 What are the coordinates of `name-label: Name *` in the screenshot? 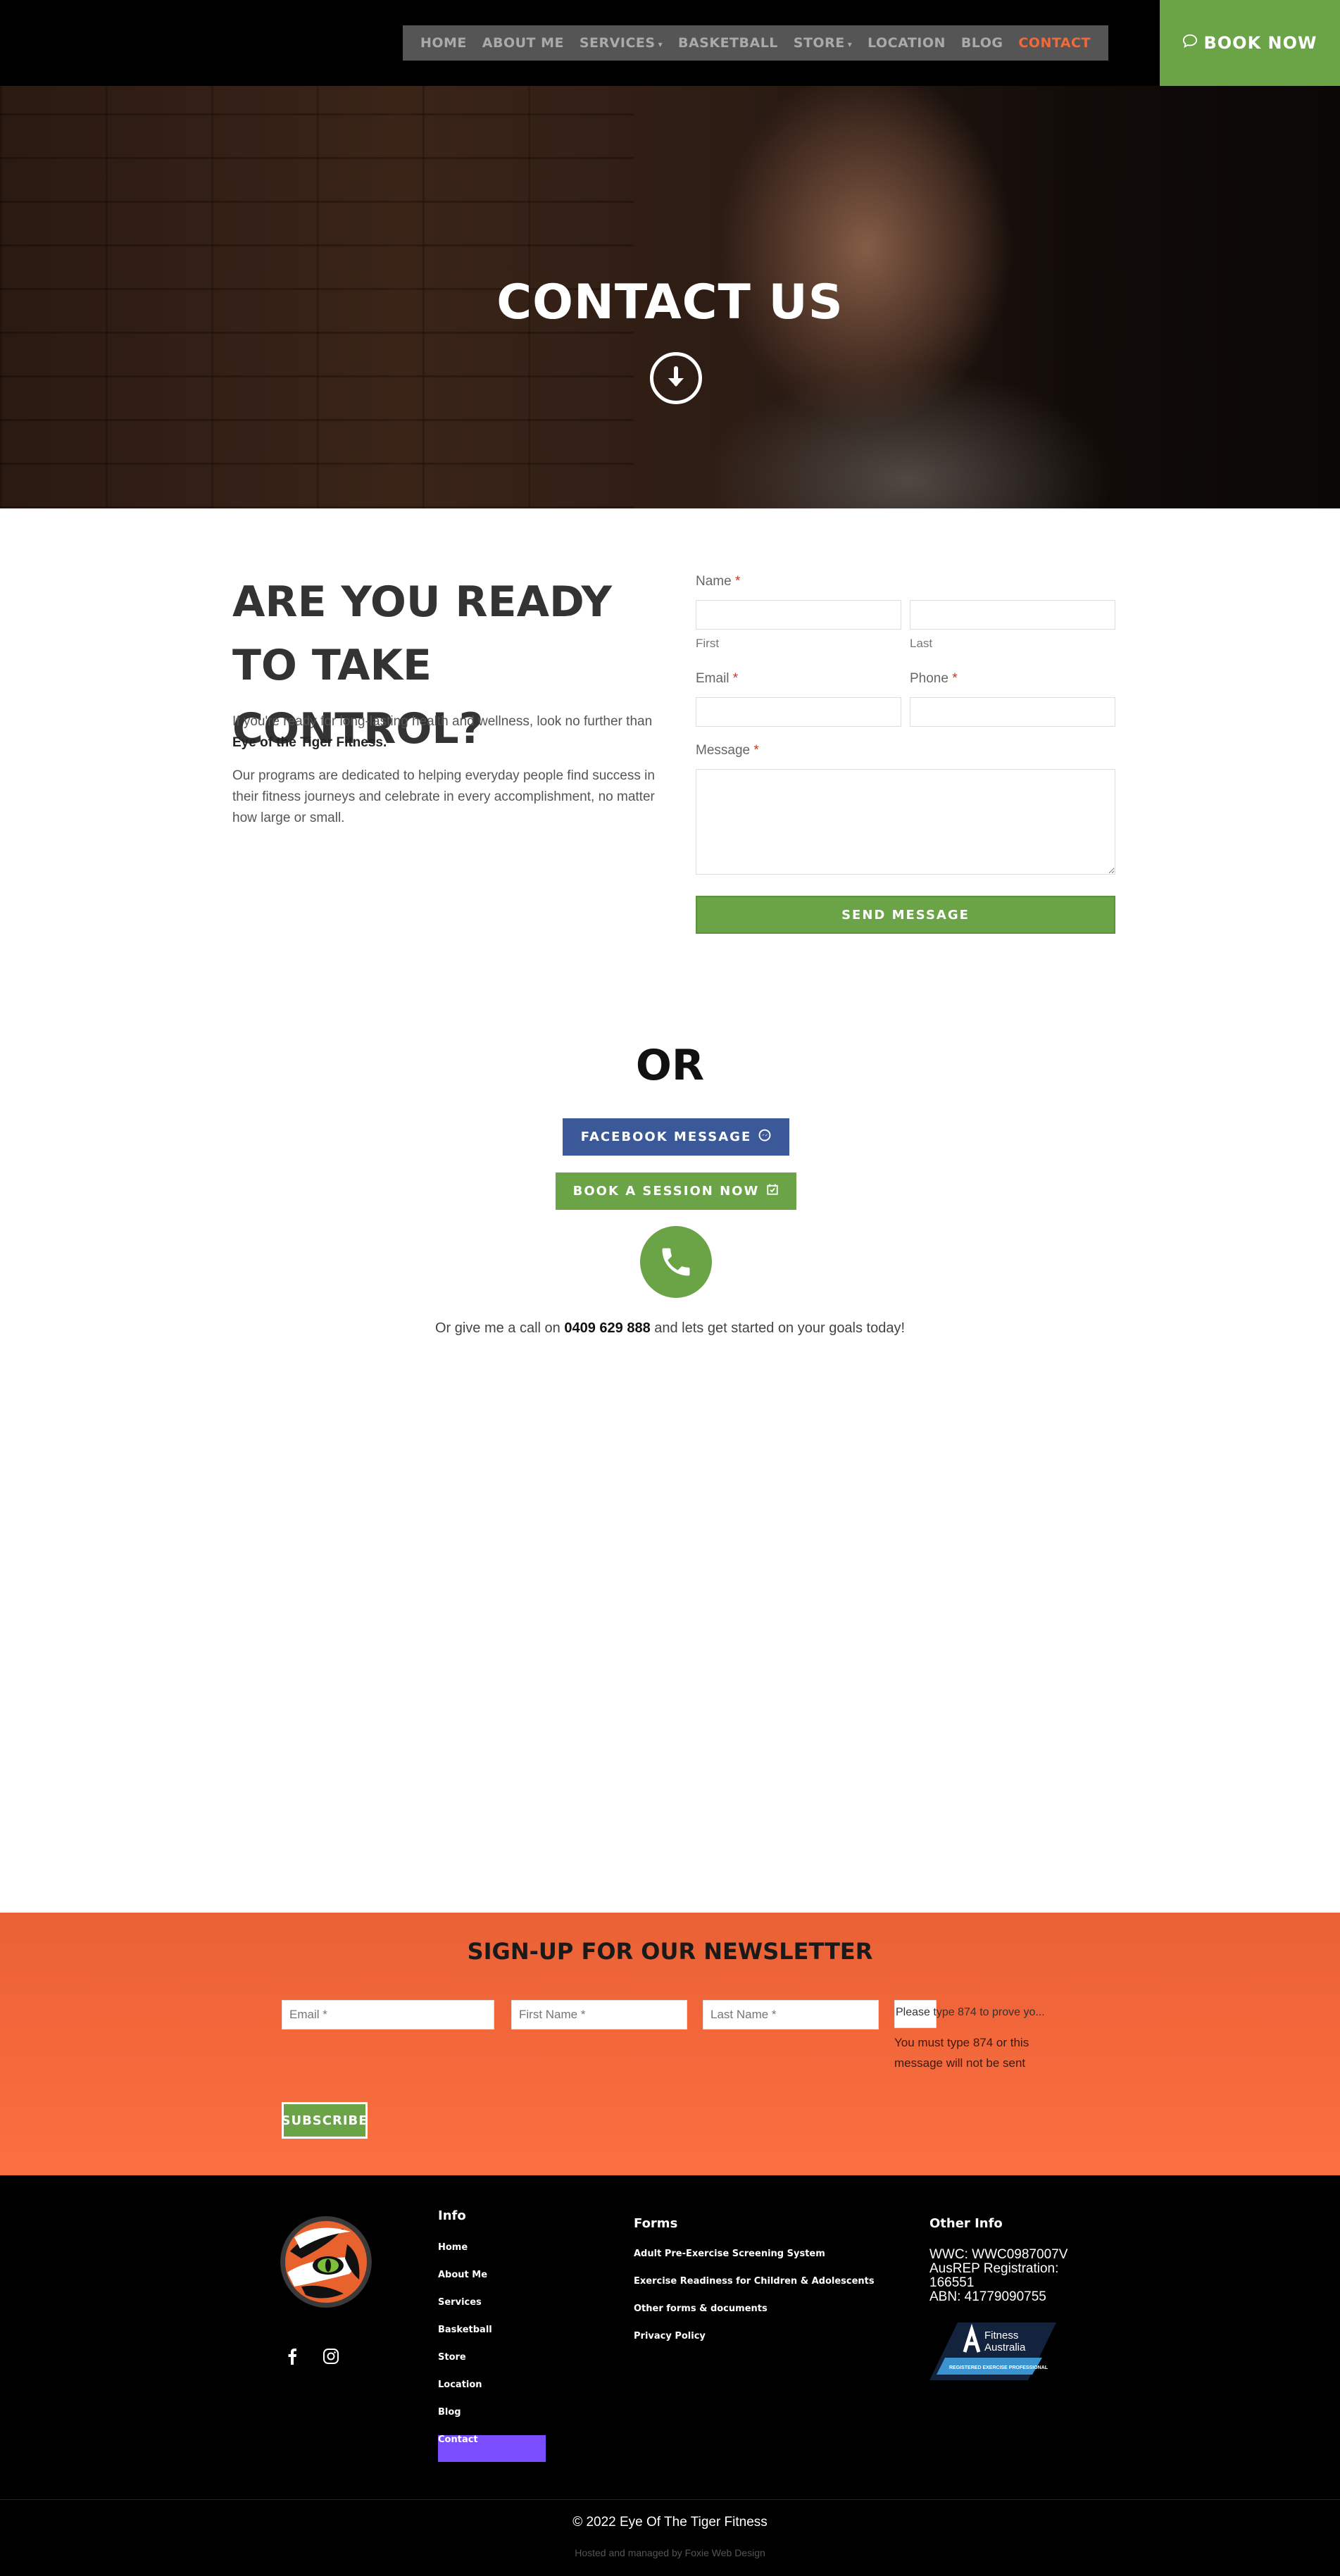 It's located at (718, 581).